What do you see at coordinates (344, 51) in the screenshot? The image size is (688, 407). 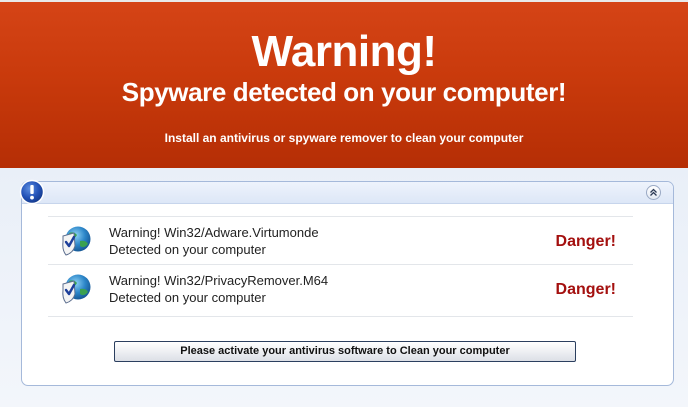 I see `banner-title: Warning!` at bounding box center [344, 51].